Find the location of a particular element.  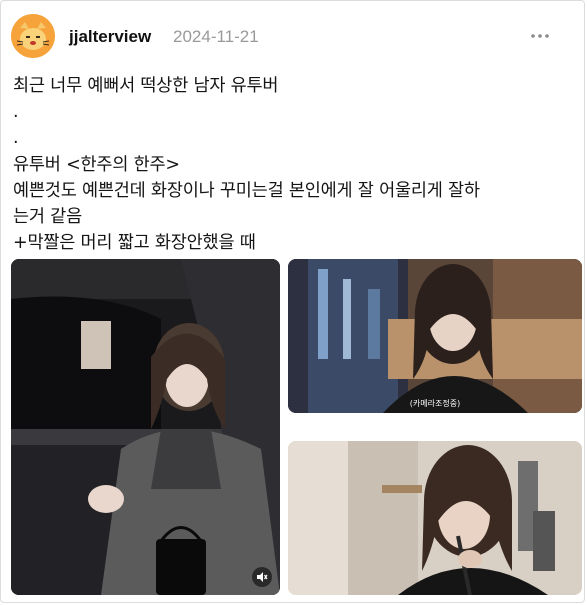

post-text-line: 예쁜것도 예쁜건데 화장이나 꾸미는걸 본인에게 잘 어울리게 잘하 is located at coordinates (246, 190).